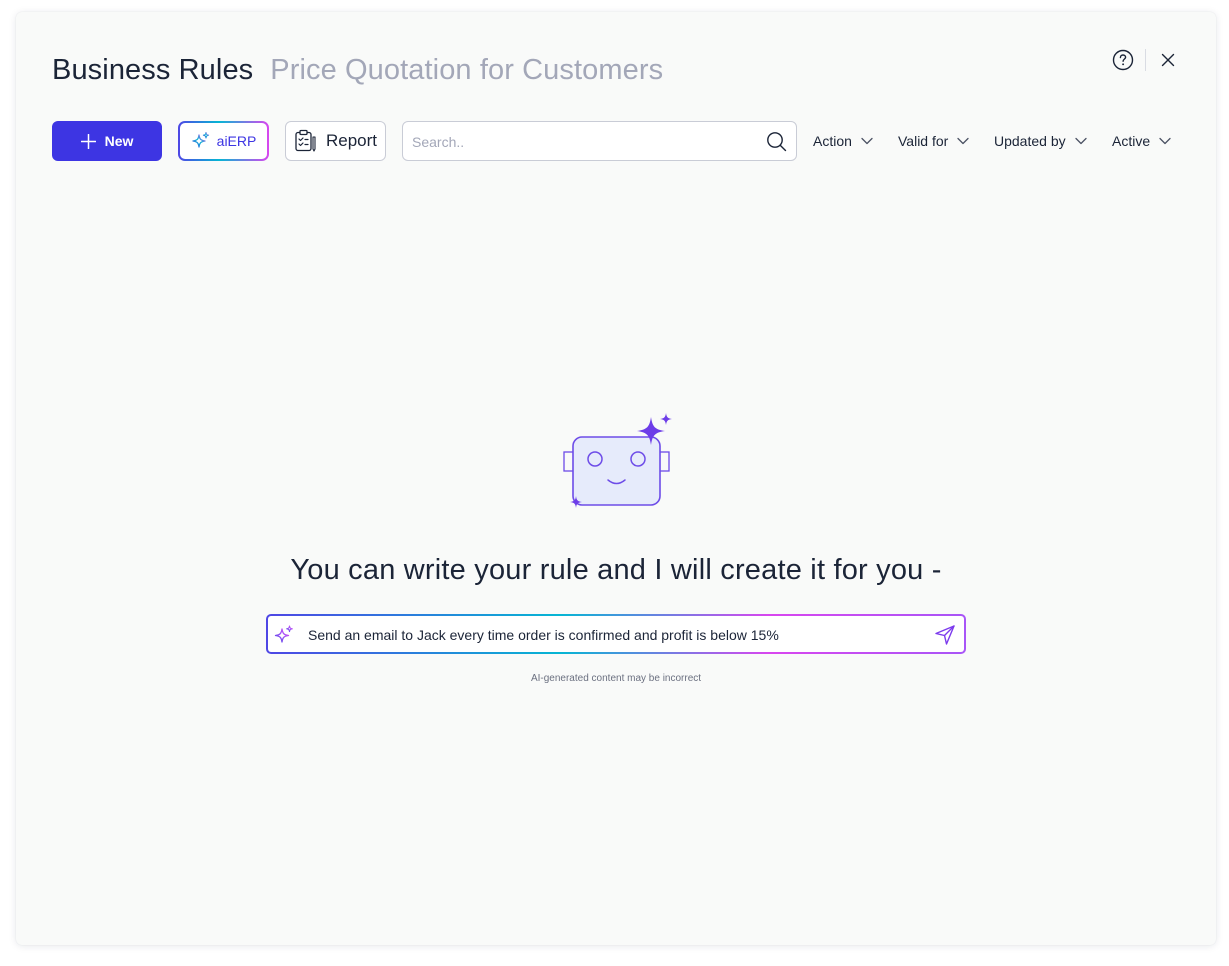 Image resolution: width=1229 pixels, height=966 pixels. I want to click on filter-updated-by: Updated by, so click(1040, 141).